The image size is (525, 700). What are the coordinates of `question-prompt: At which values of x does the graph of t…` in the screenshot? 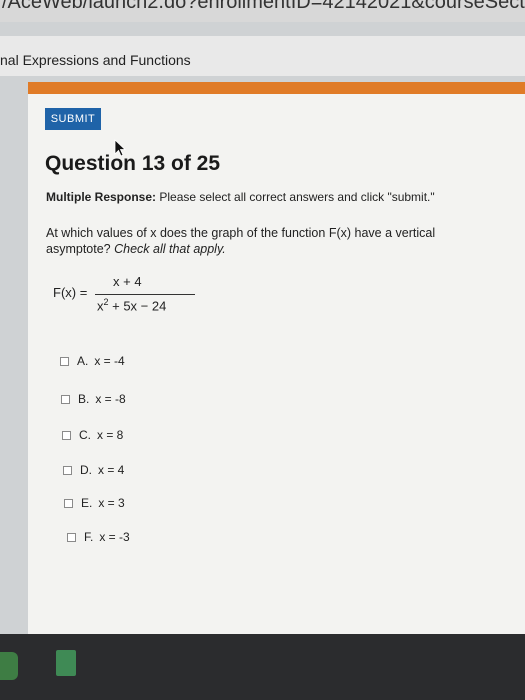 It's located at (256, 241).